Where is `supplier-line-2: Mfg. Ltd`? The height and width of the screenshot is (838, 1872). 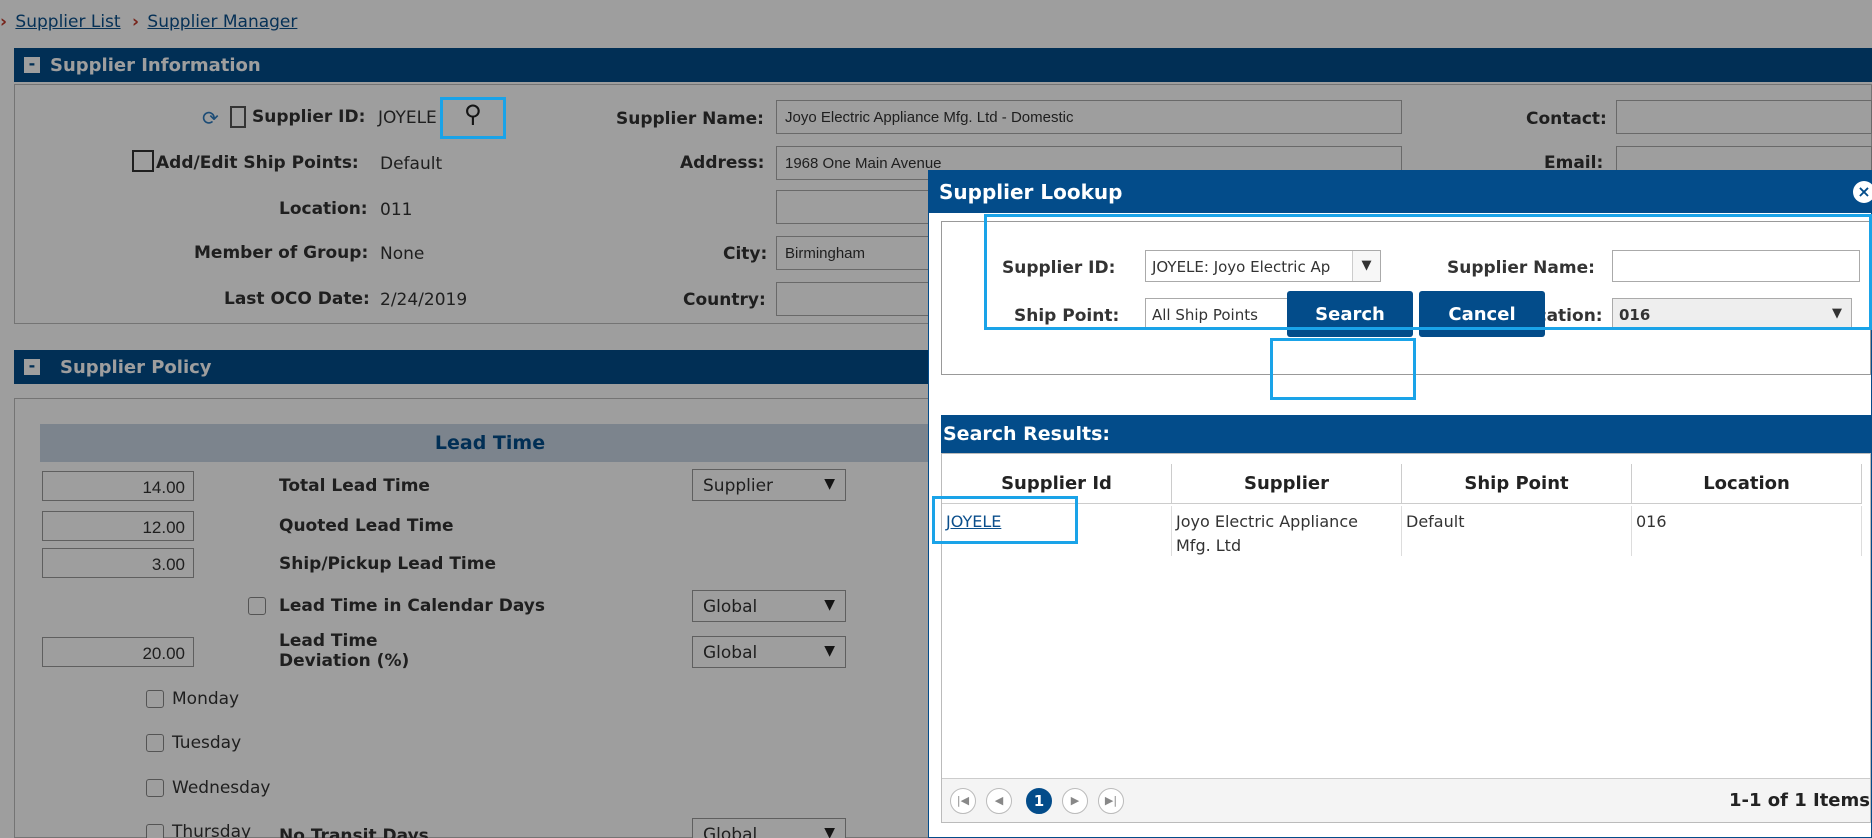
supplier-line-2: Mfg. Ltd is located at coordinates (1209, 545).